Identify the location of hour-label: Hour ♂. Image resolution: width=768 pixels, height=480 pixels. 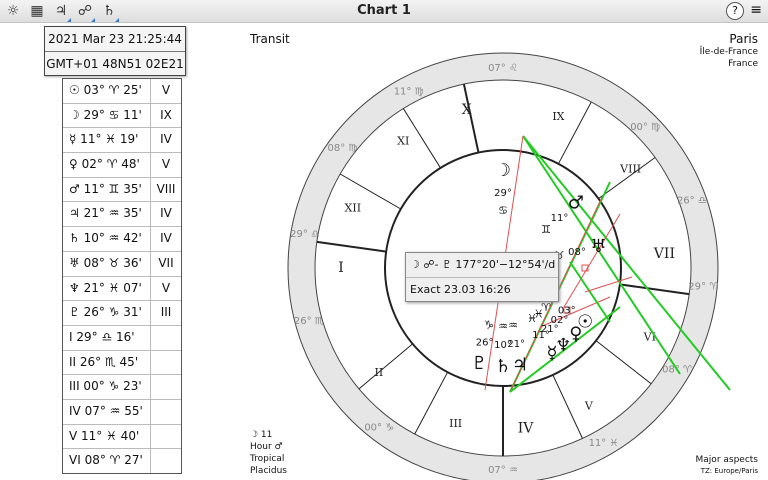
(266, 447).